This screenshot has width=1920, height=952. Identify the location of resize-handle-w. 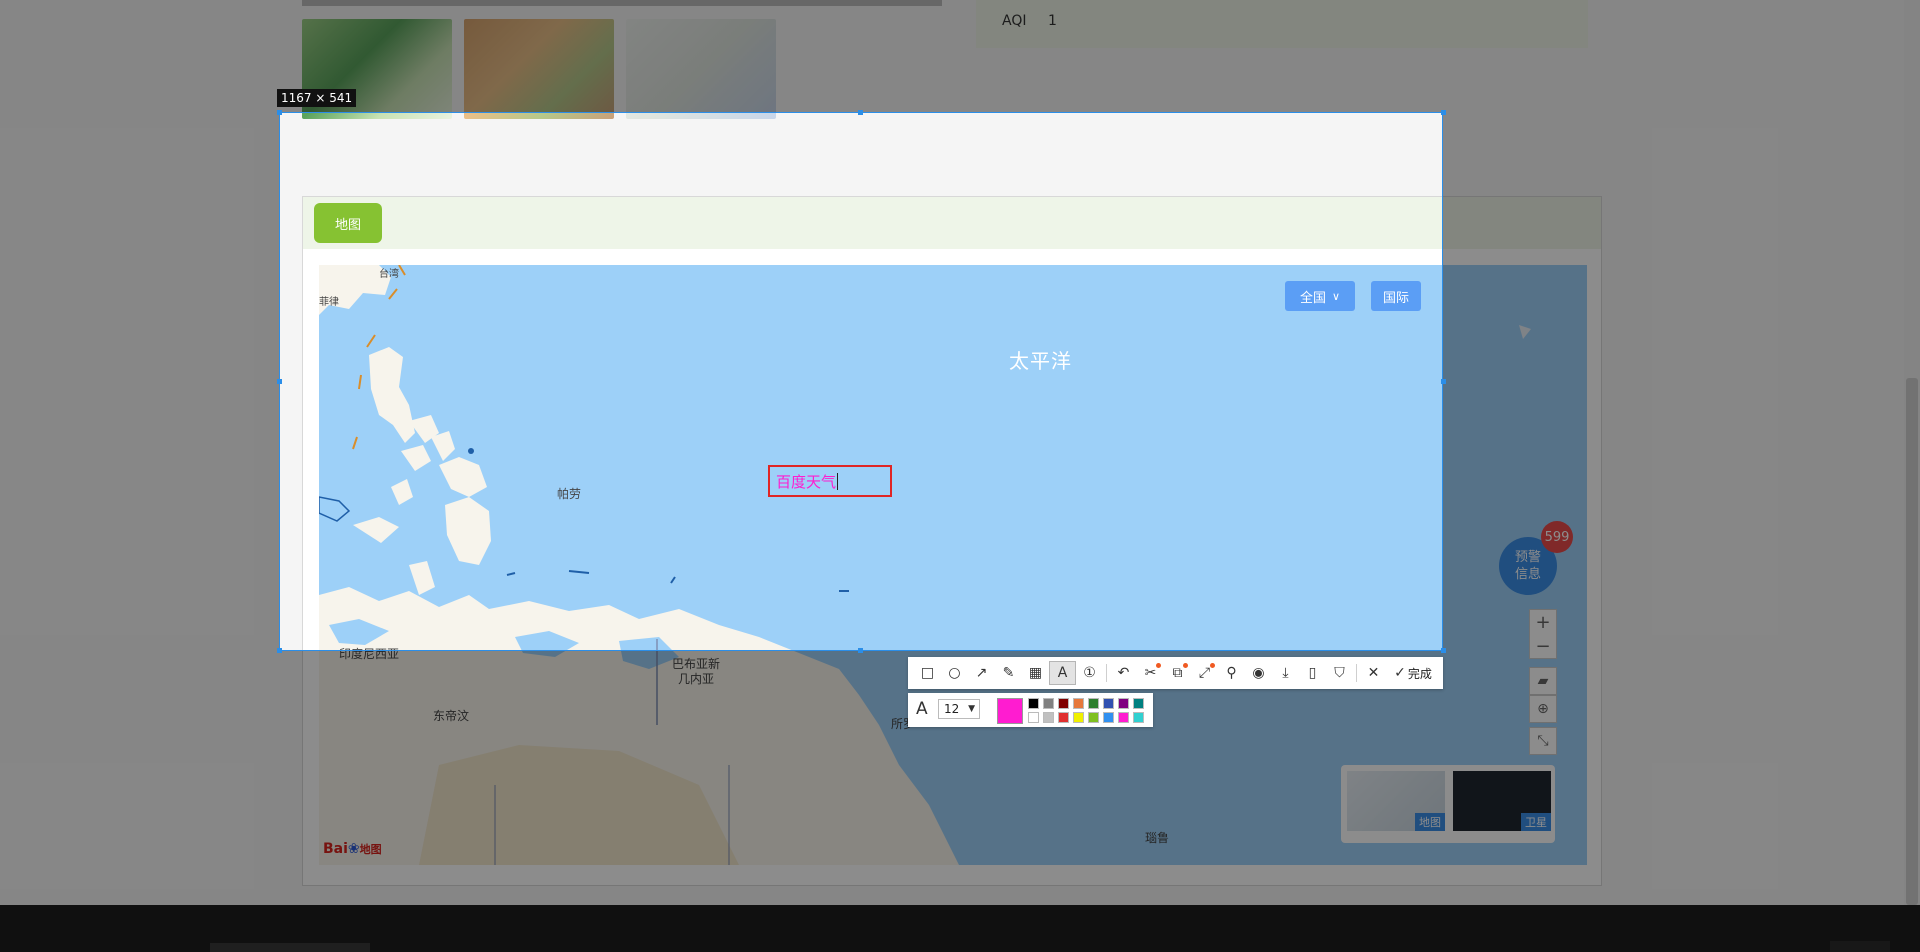
(279, 381).